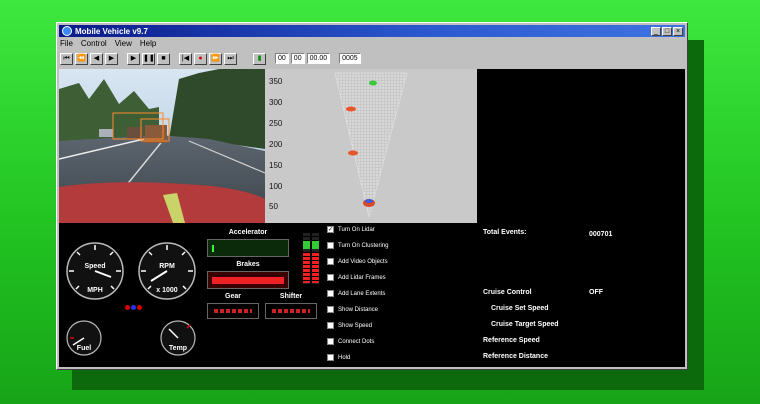 Image resolution: width=760 pixels, height=404 pixels. Describe the element at coordinates (350, 341) in the screenshot. I see `option-connect-dots: Connect Dots` at that location.